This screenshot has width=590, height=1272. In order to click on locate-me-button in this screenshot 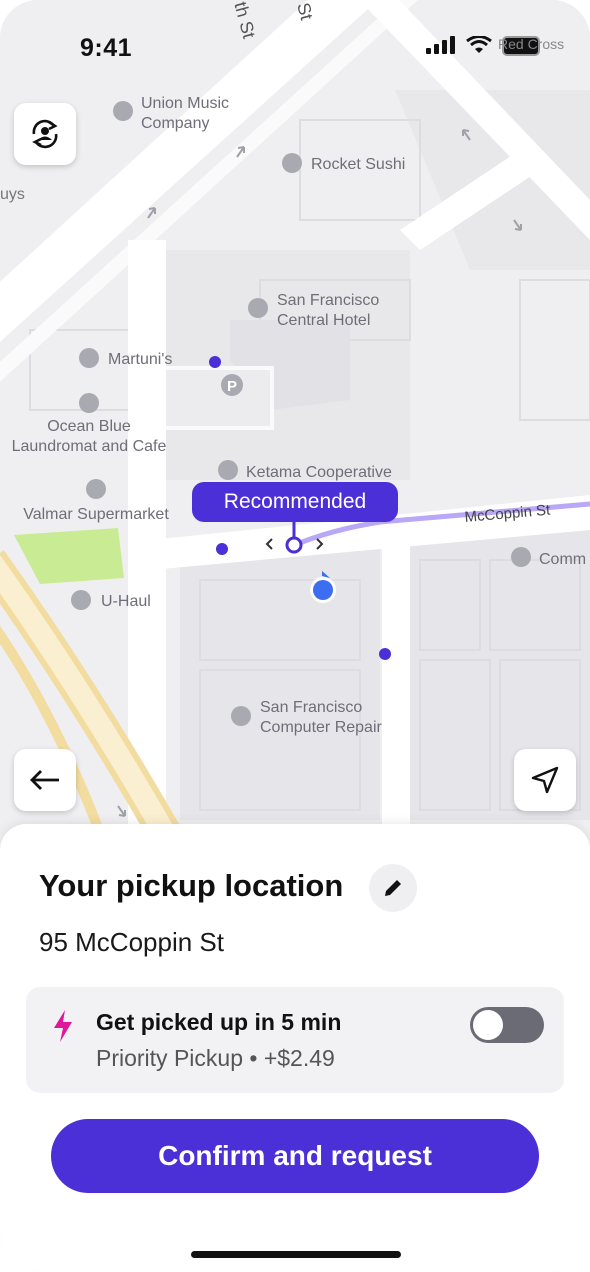, I will do `click(545, 780)`.